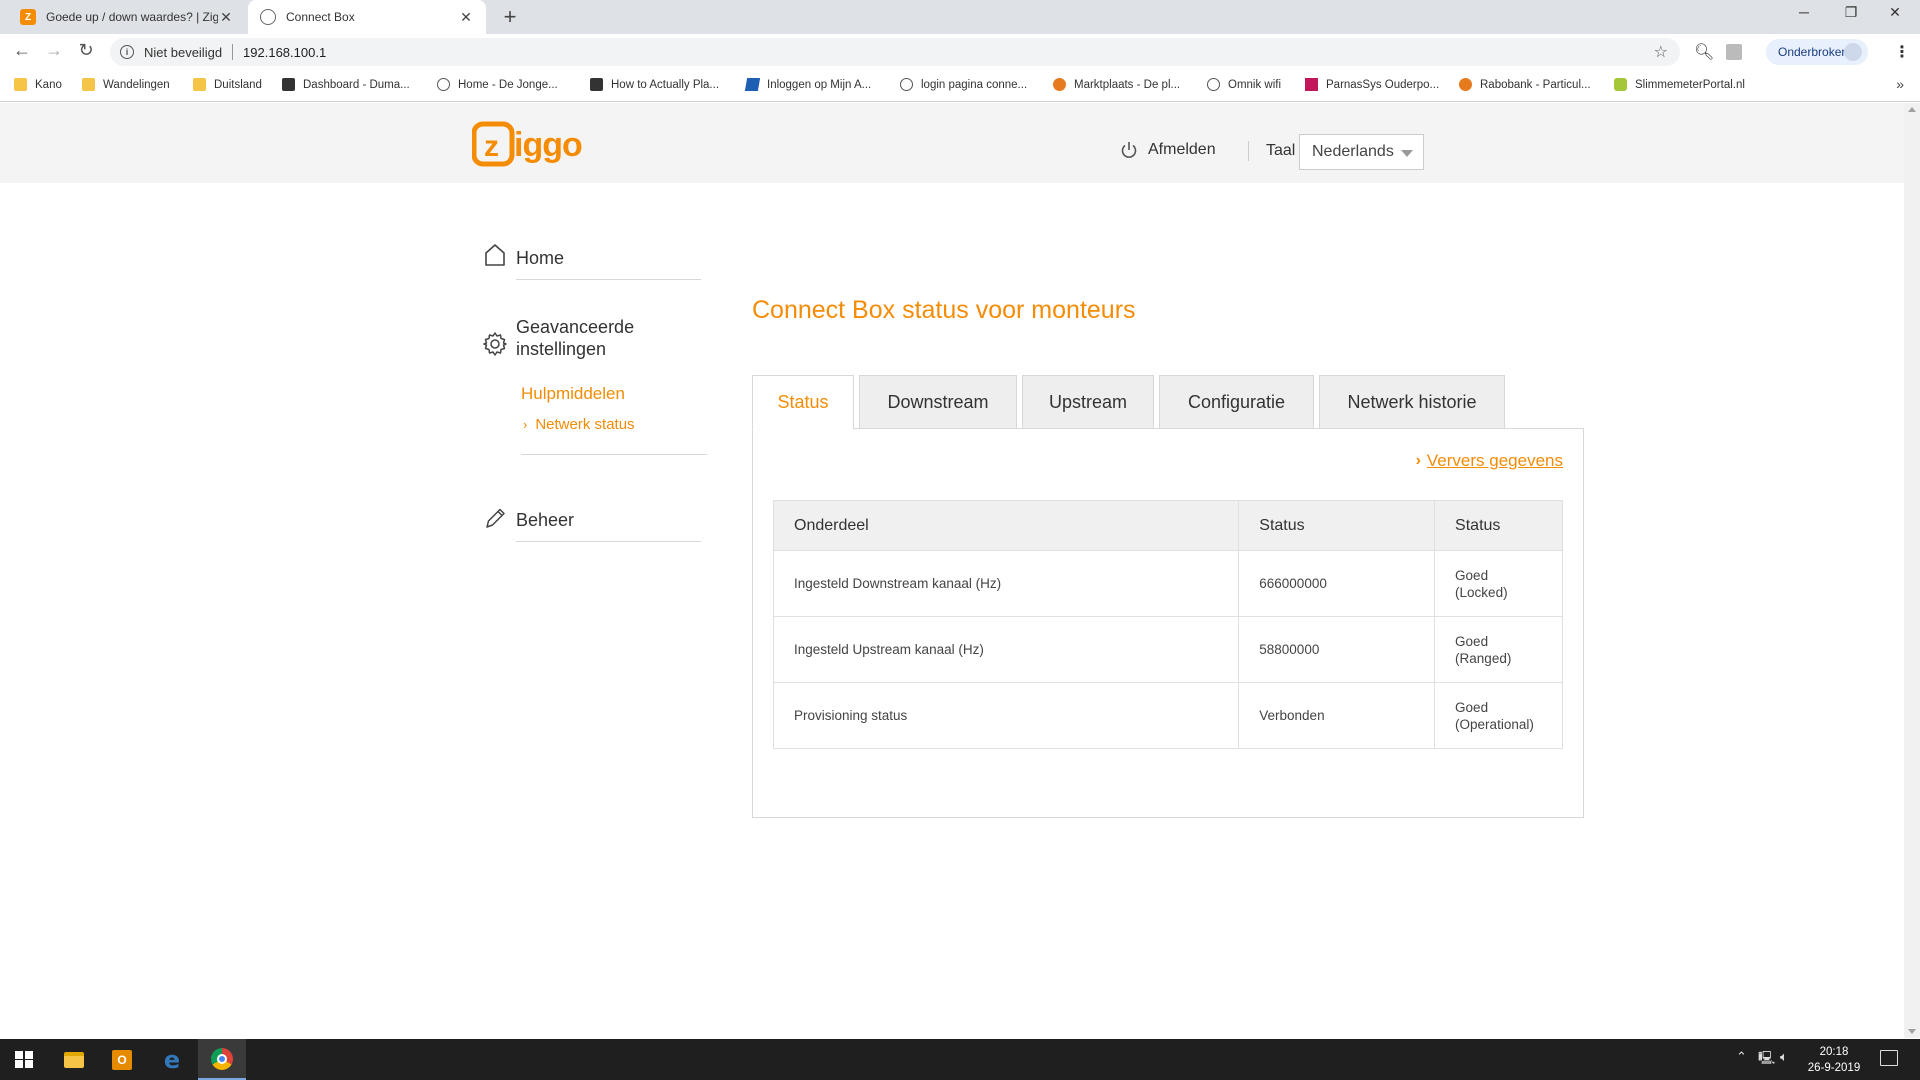  Describe the element at coordinates (1418, 460) in the screenshot. I see `chevron-right-icon: ›` at that location.